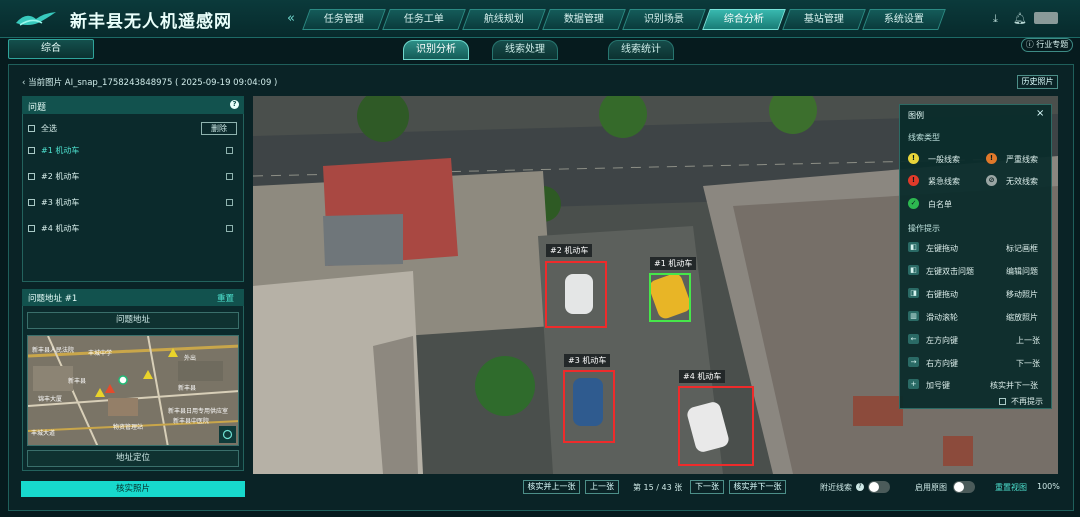 This screenshot has width=1080, height=517. Describe the element at coordinates (1040, 113) in the screenshot. I see `close-icon: ×` at that location.